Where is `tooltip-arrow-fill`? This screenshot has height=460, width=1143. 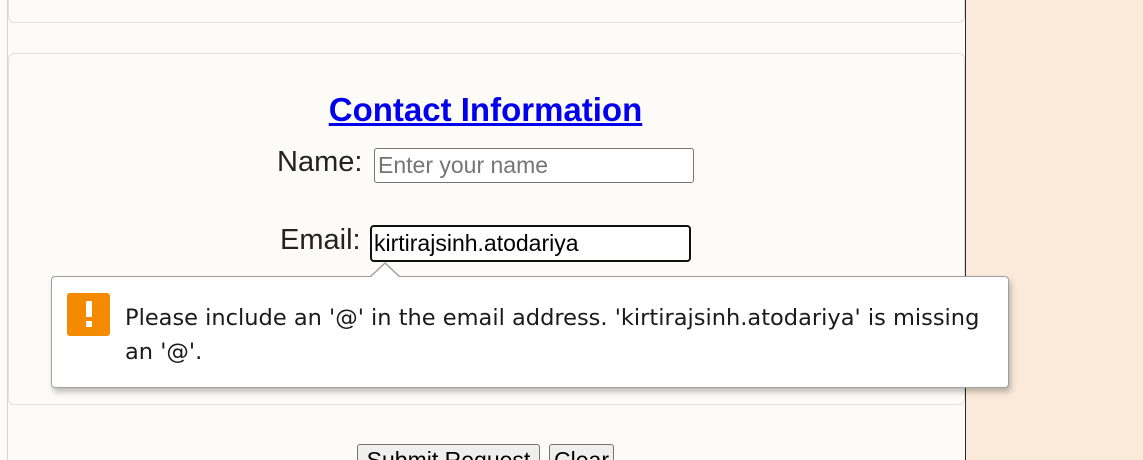
tooltip-arrow-fill is located at coordinates (385, 271).